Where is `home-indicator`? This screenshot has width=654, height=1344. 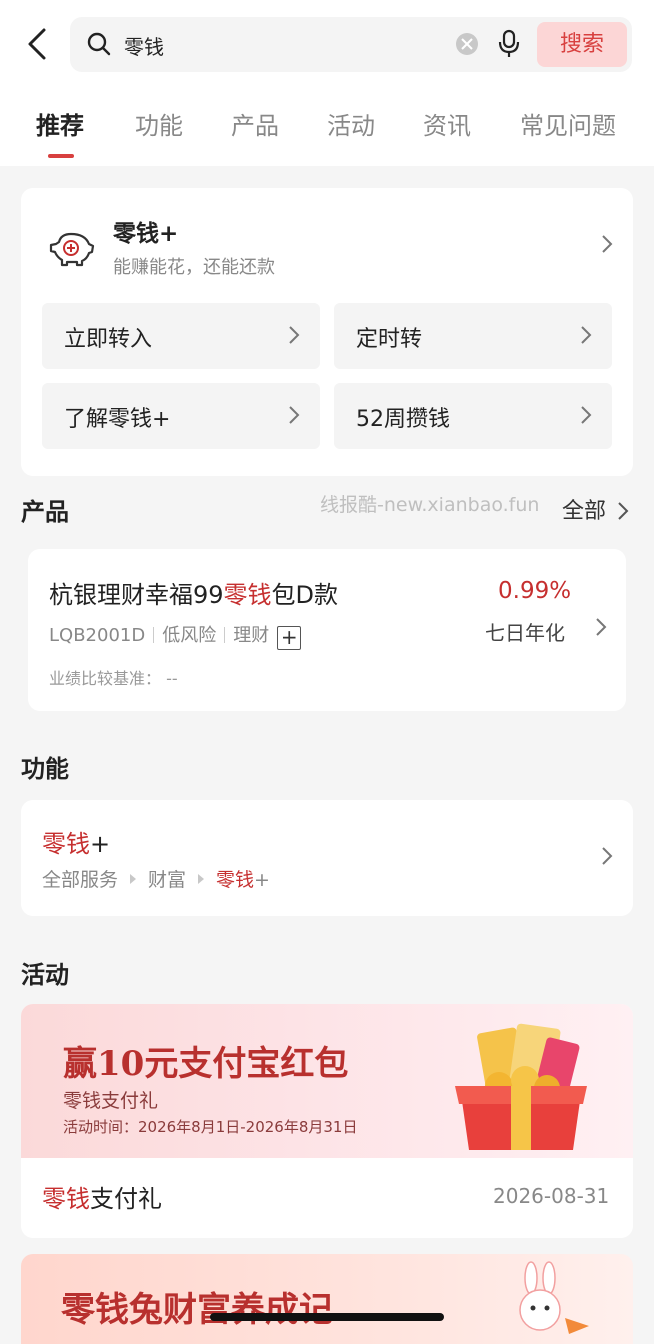
home-indicator is located at coordinates (327, 1317).